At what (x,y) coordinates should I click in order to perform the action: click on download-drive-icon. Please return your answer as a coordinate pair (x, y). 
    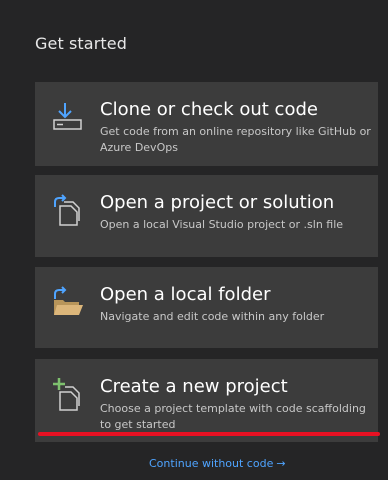
    Looking at the image, I should click on (67, 116).